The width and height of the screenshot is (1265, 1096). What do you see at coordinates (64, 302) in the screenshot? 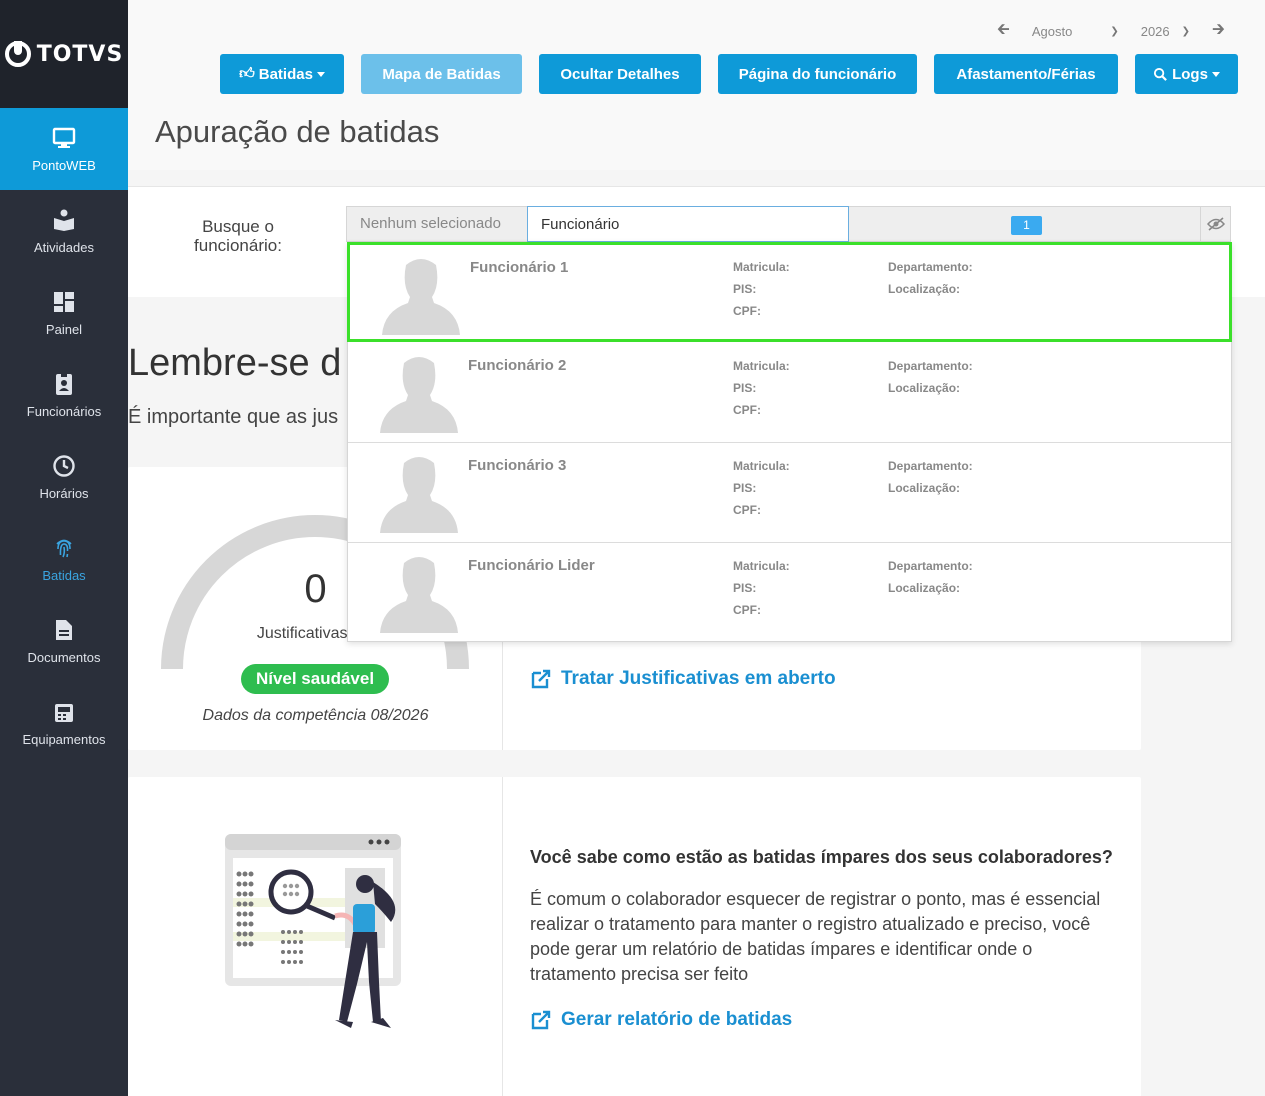
I see `dashboard-icon` at bounding box center [64, 302].